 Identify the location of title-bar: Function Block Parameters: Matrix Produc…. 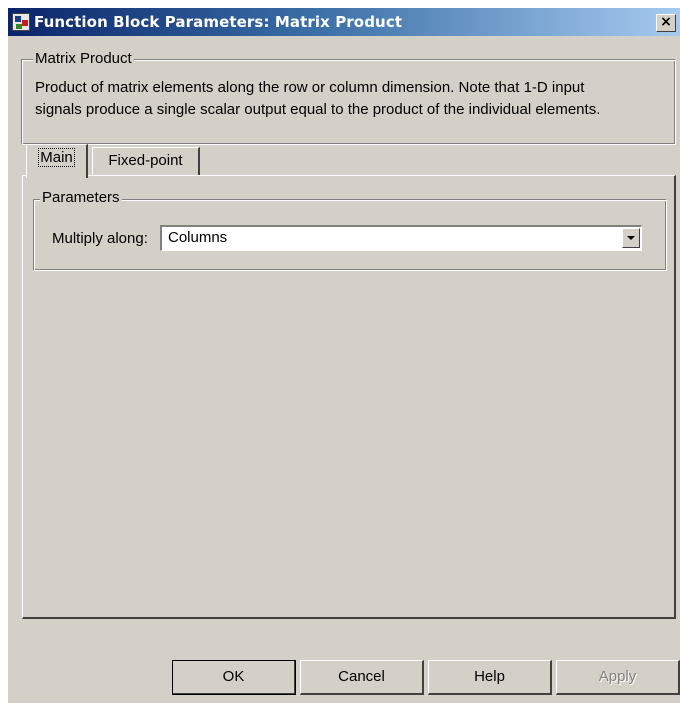
(344, 22).